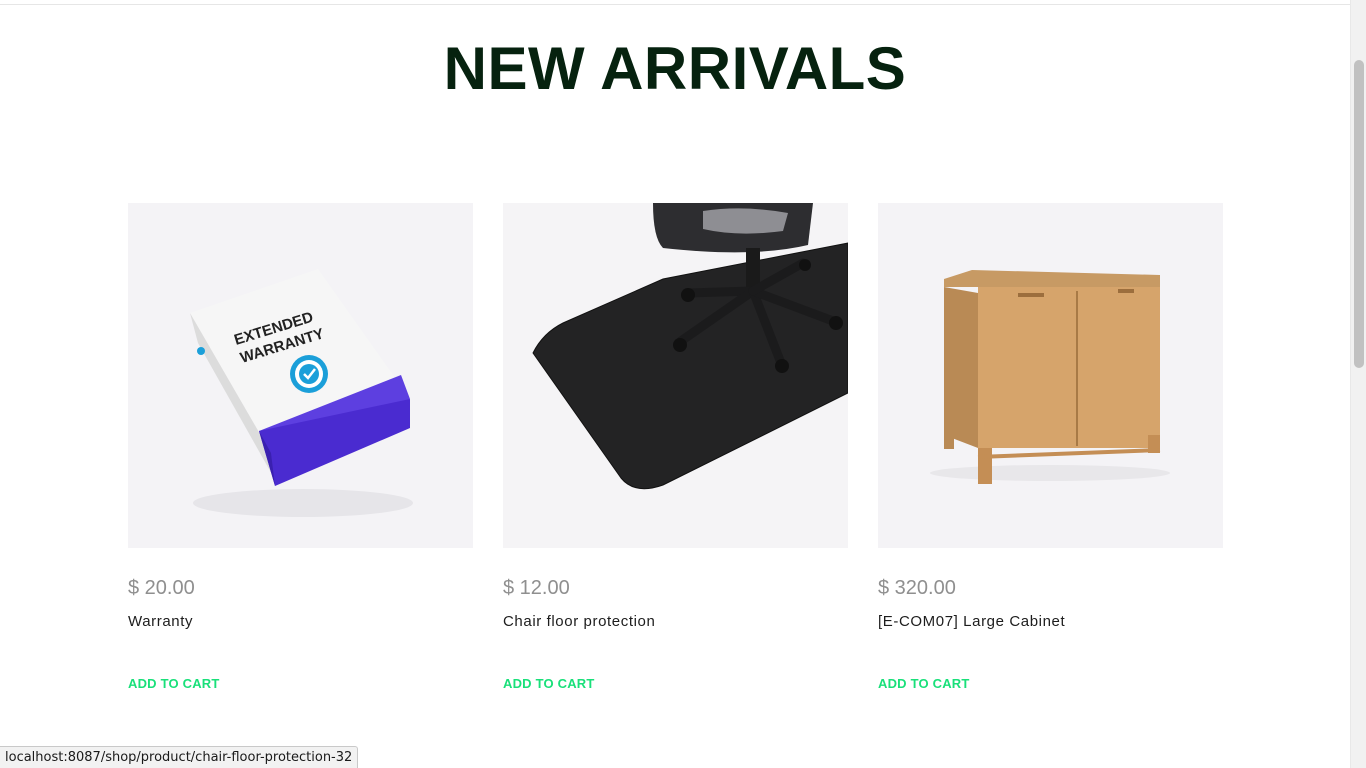 The width and height of the screenshot is (1366, 768). Describe the element at coordinates (917, 588) in the screenshot. I see `product-price: $ 320.00` at that location.